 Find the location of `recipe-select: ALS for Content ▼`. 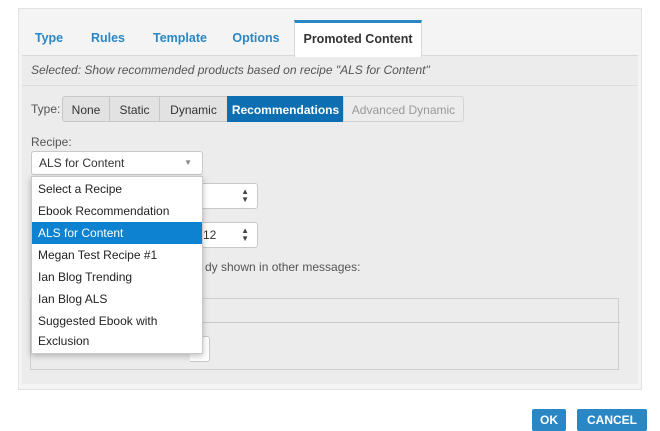

recipe-select: ALS for Content ▼ is located at coordinates (117, 163).